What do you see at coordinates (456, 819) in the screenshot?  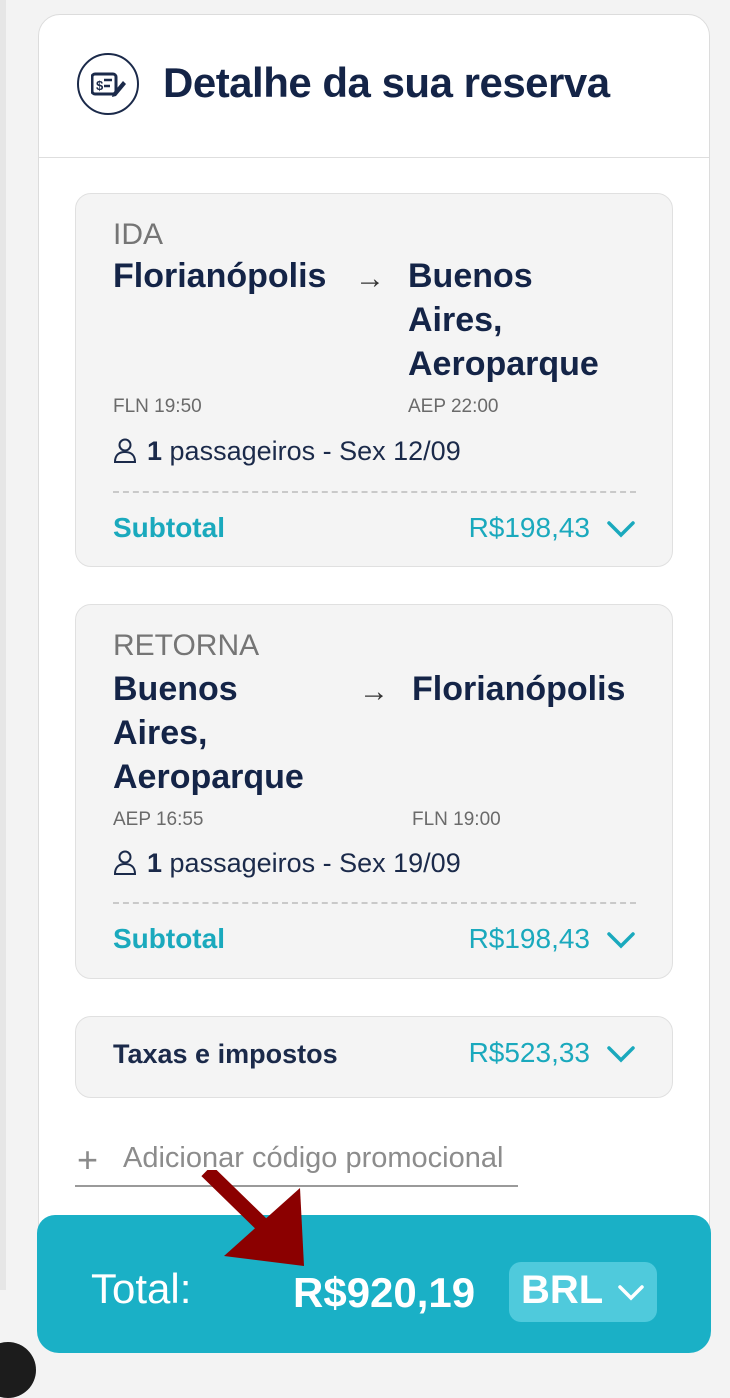 I see `destination-code-time: FLN 19:00` at bounding box center [456, 819].